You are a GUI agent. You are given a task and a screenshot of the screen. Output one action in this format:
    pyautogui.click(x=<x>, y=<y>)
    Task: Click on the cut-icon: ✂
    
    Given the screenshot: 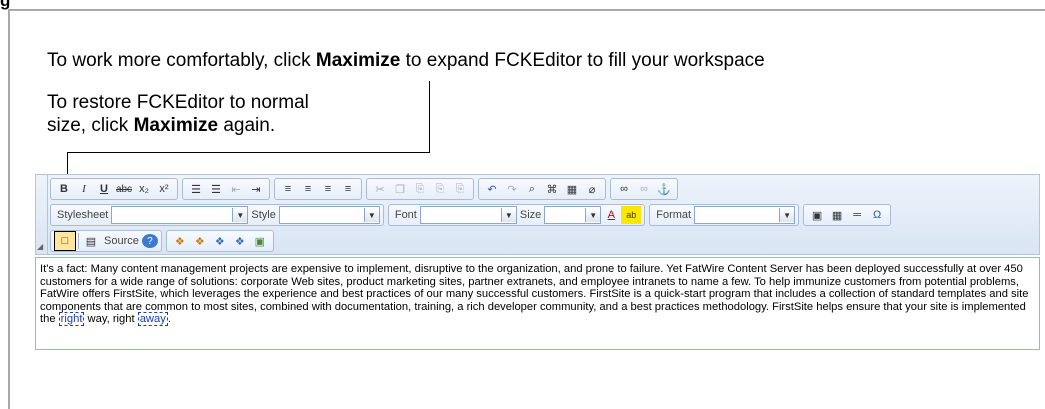 What is the action you would take?
    pyautogui.click(x=380, y=189)
    